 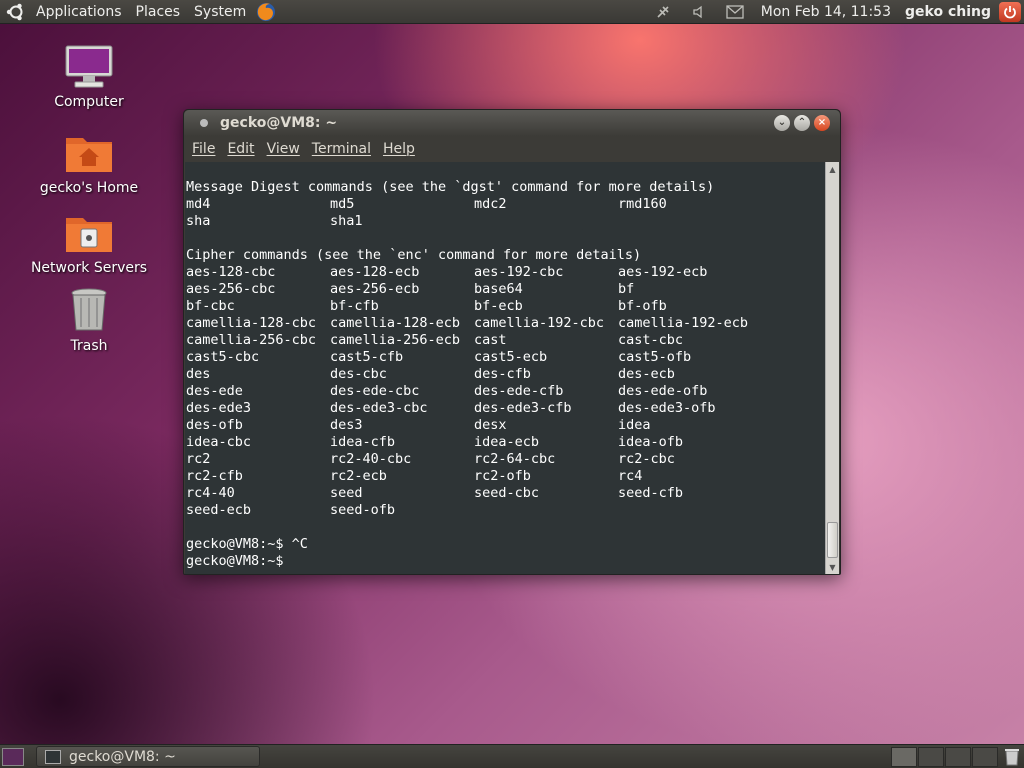 What do you see at coordinates (346, 221) in the screenshot?
I see `terminal-cell: sha1` at bounding box center [346, 221].